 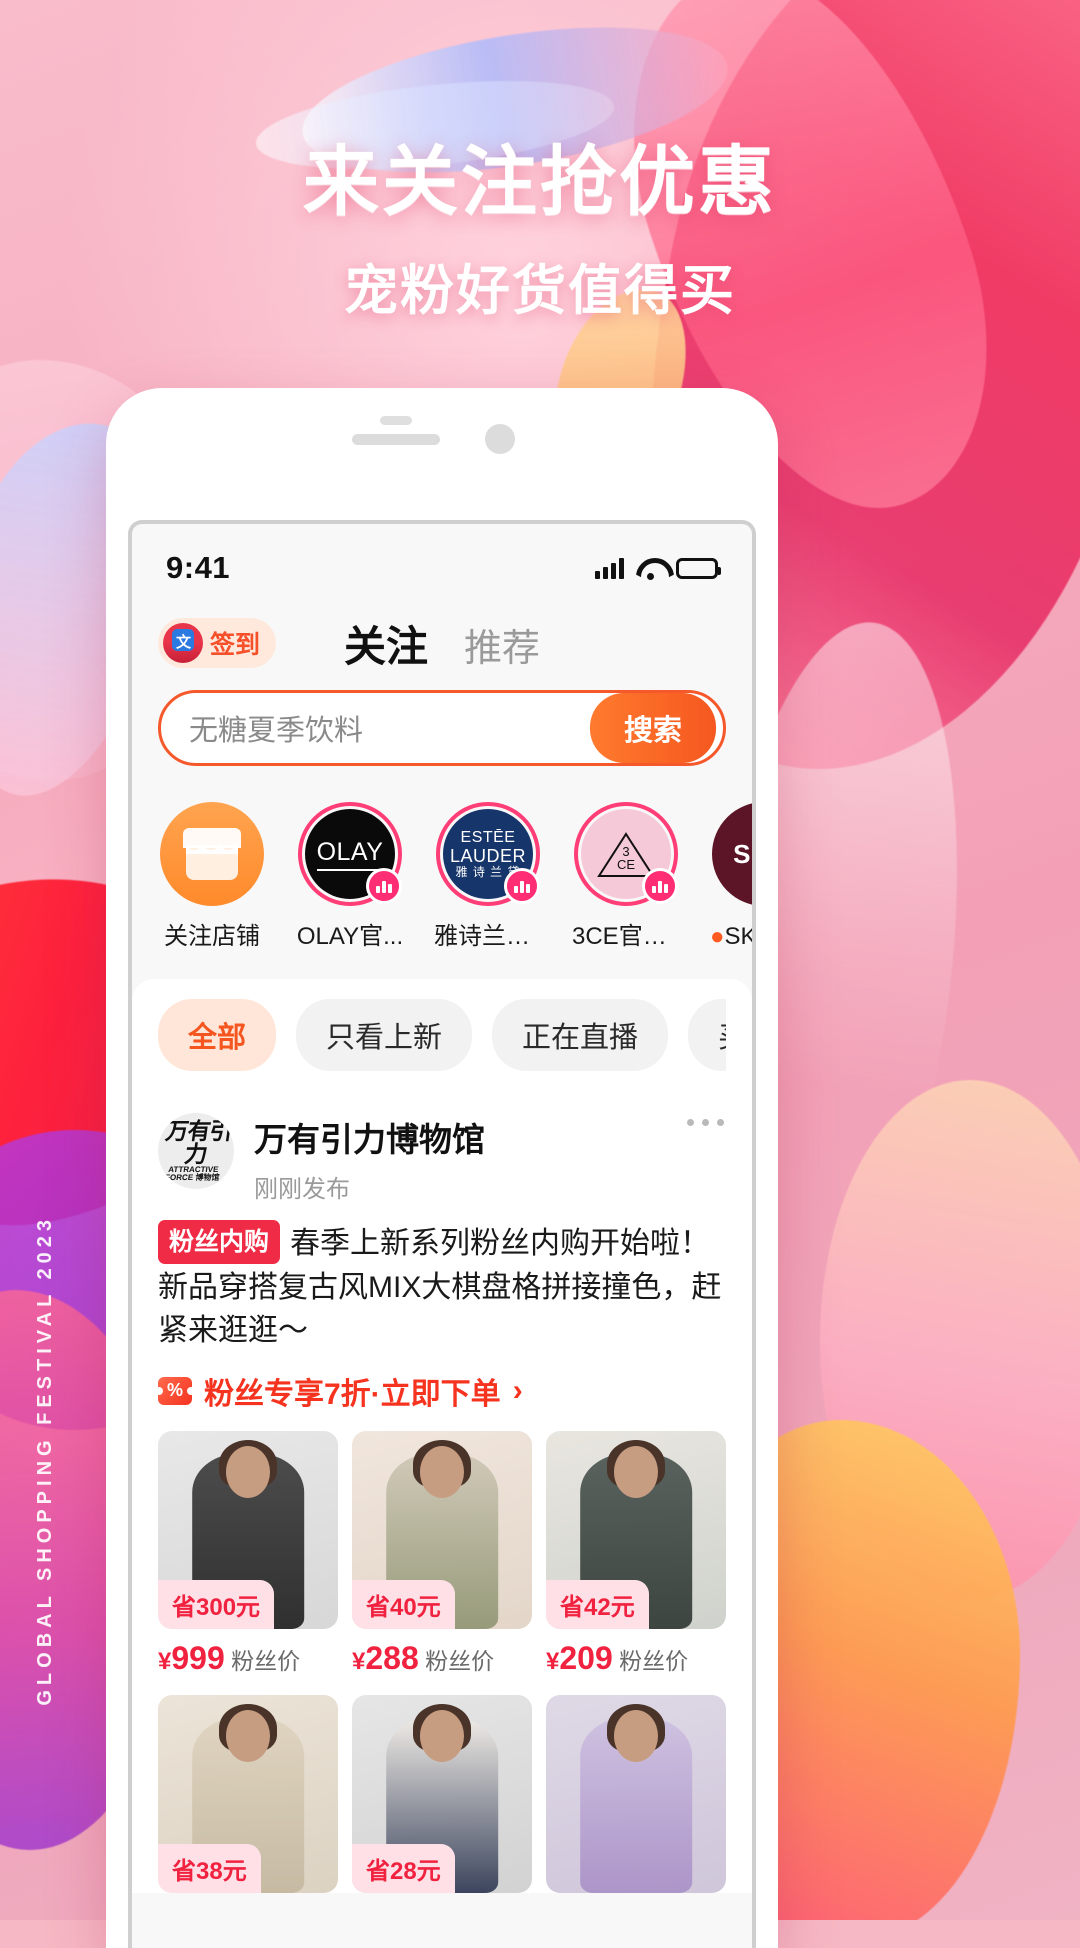 What do you see at coordinates (191, 1657) in the screenshot?
I see `product-price: ¥999` at bounding box center [191, 1657].